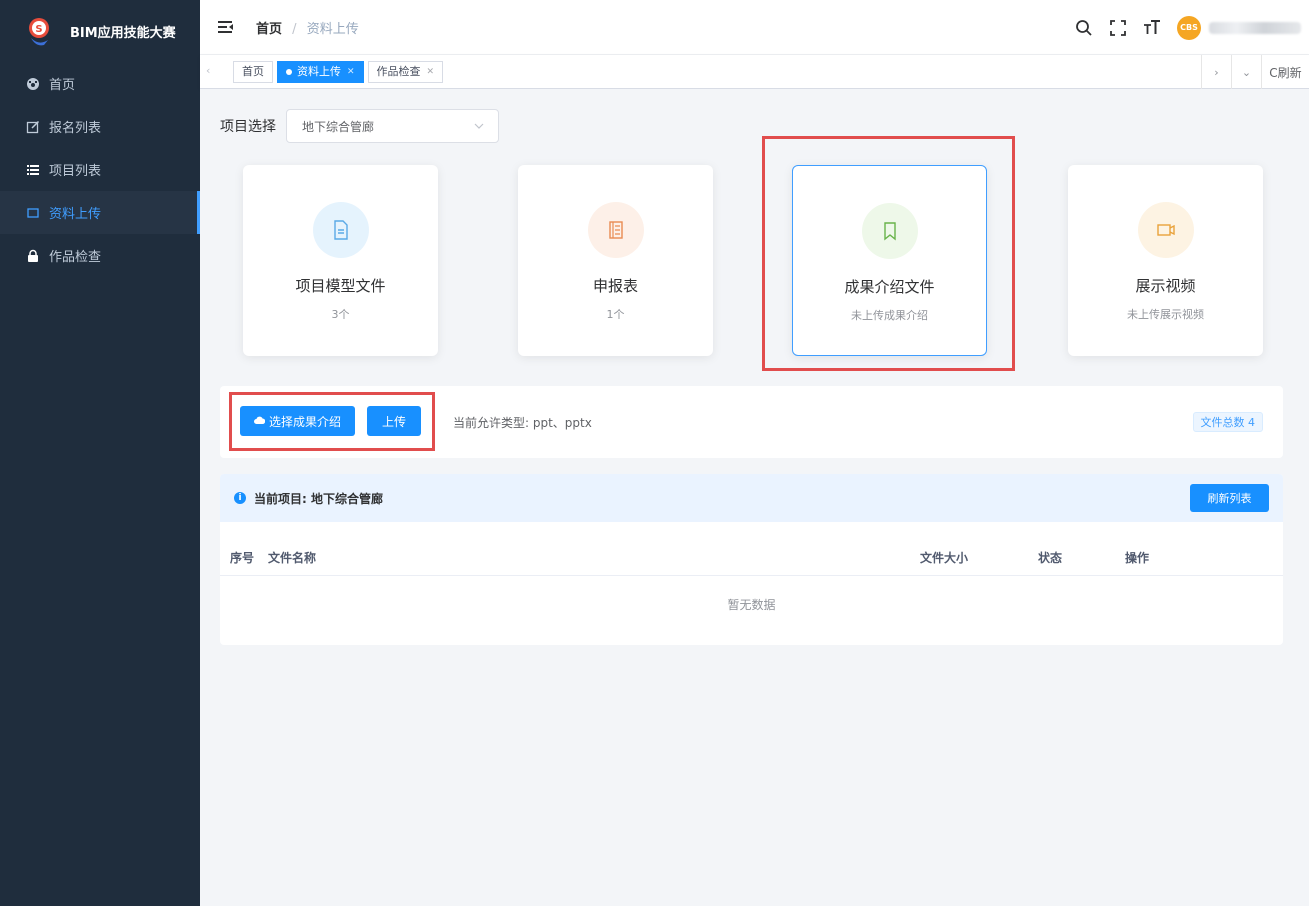 The image size is (1309, 906). I want to click on breadcrumb: 首页 / 资料上传, so click(307, 27).